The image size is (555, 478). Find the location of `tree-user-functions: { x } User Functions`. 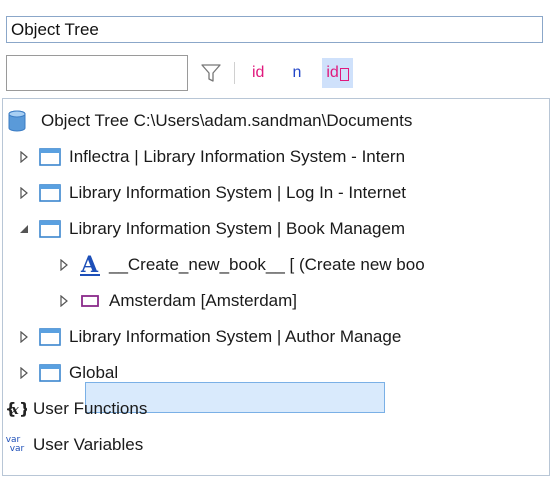

tree-user-functions: { x } User Functions is located at coordinates (76, 409).